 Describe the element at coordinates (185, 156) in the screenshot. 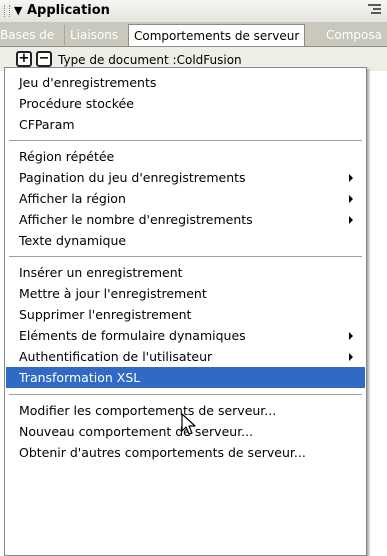

I see `menu-item-region-repetee: Région répétée` at that location.